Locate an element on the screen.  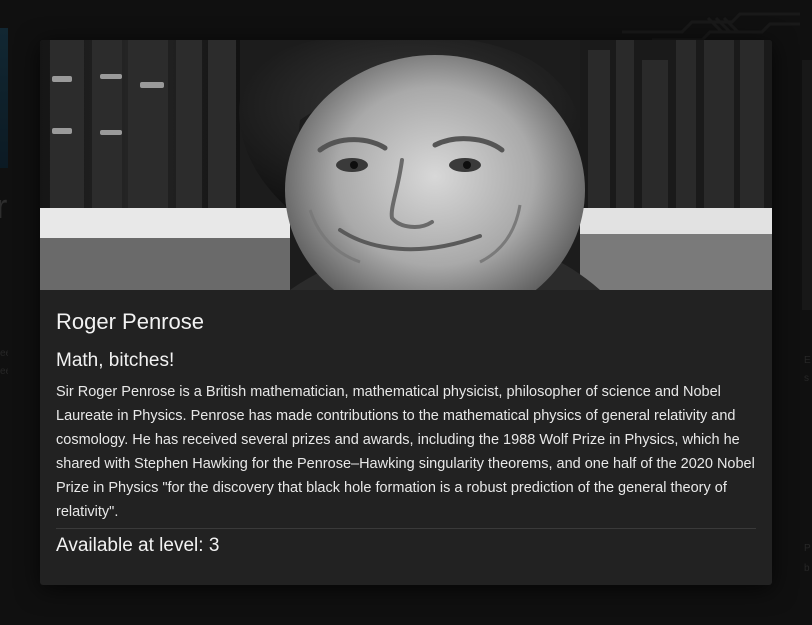
divider is located at coordinates (406, 528).